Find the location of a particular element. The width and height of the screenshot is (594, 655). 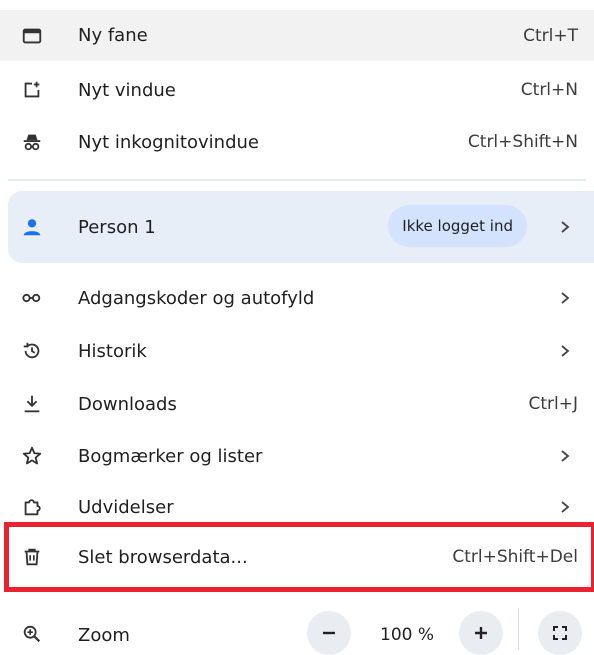

menu-item-label: Bogmærker og lister is located at coordinates (170, 456).